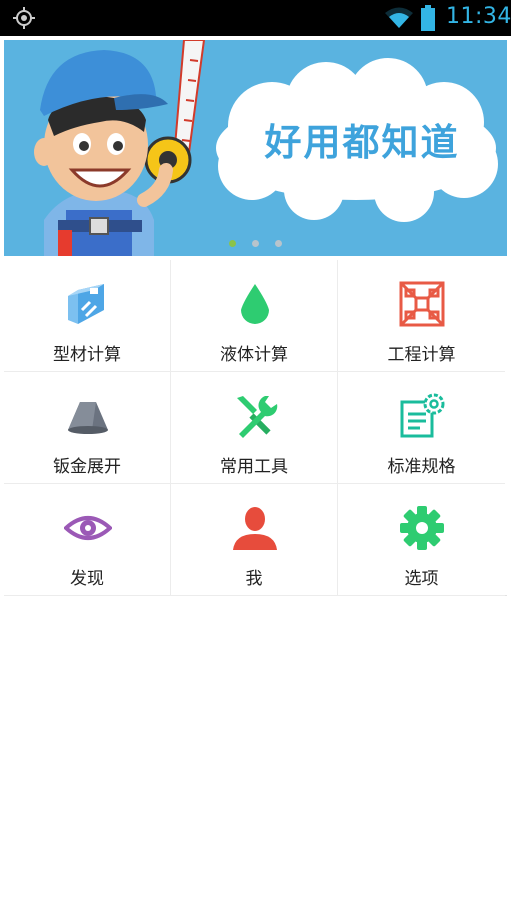 This screenshot has height=910, width=511. What do you see at coordinates (254, 355) in the screenshot?
I see `menu-item-label: 液体计算` at bounding box center [254, 355].